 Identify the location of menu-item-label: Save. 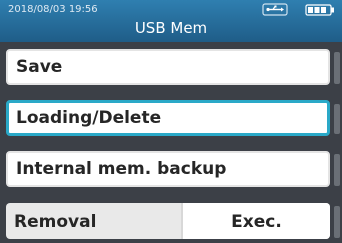
(39, 67).